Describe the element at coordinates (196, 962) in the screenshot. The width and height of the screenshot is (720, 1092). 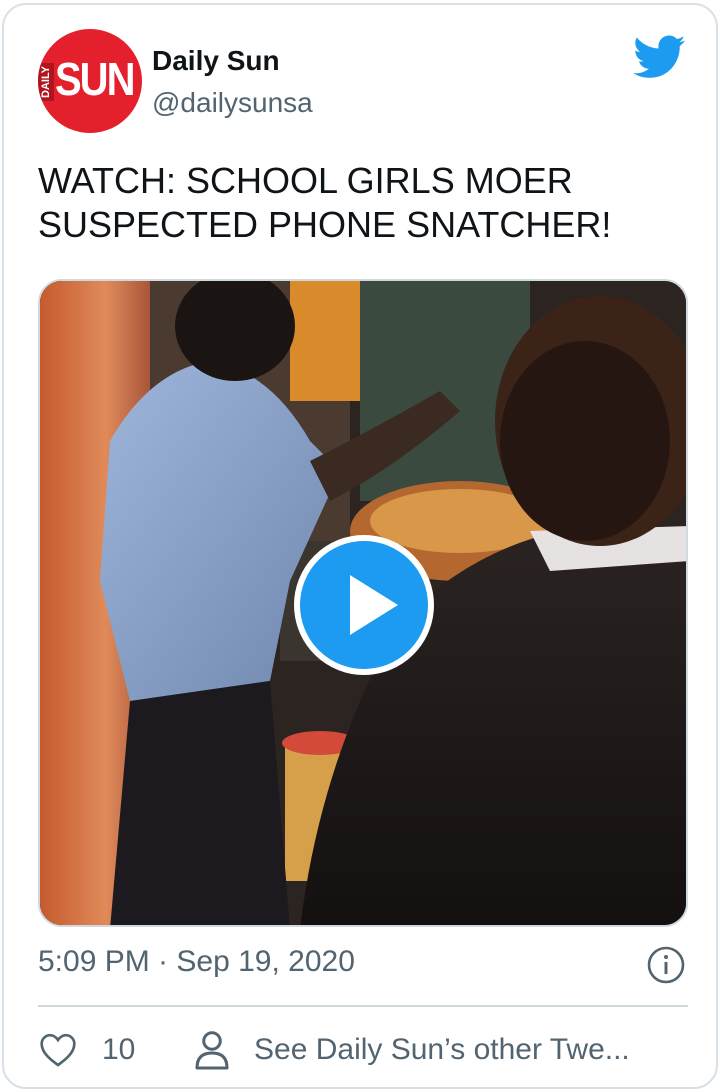
I see `tweet-timestamp: 5:09 PM · Sep 19, 2020` at that location.